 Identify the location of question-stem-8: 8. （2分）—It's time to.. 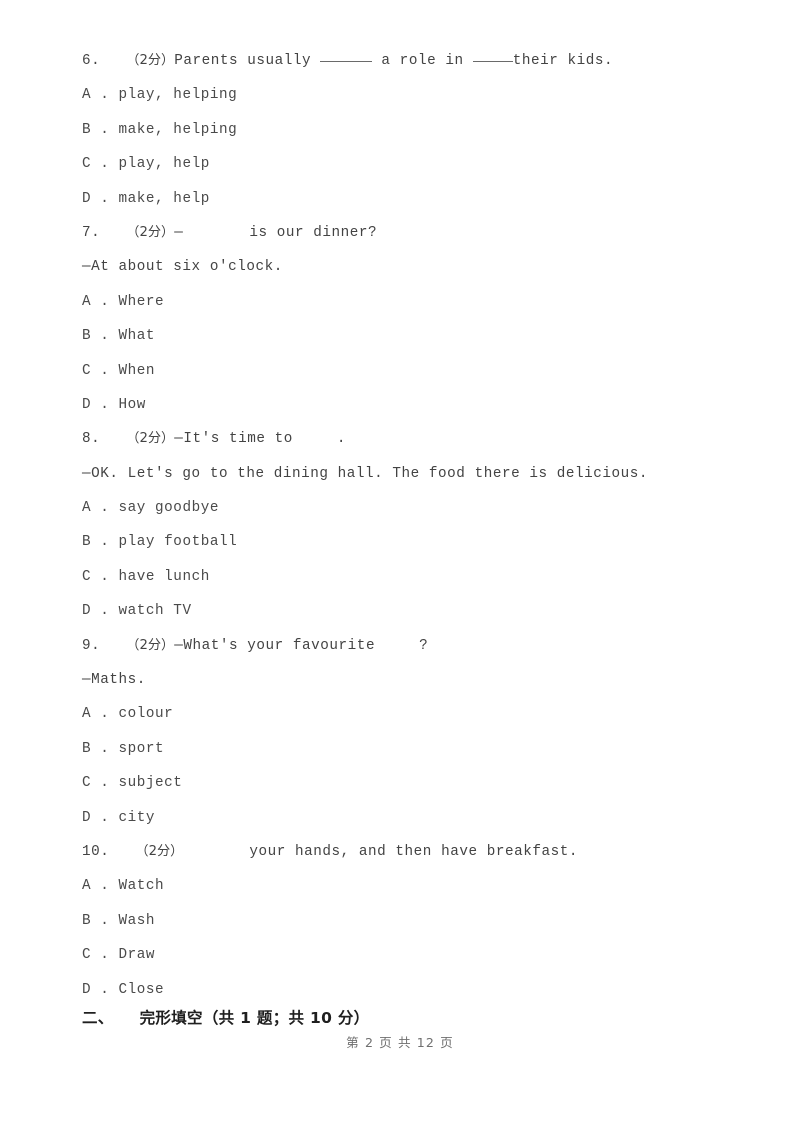
(400, 439).